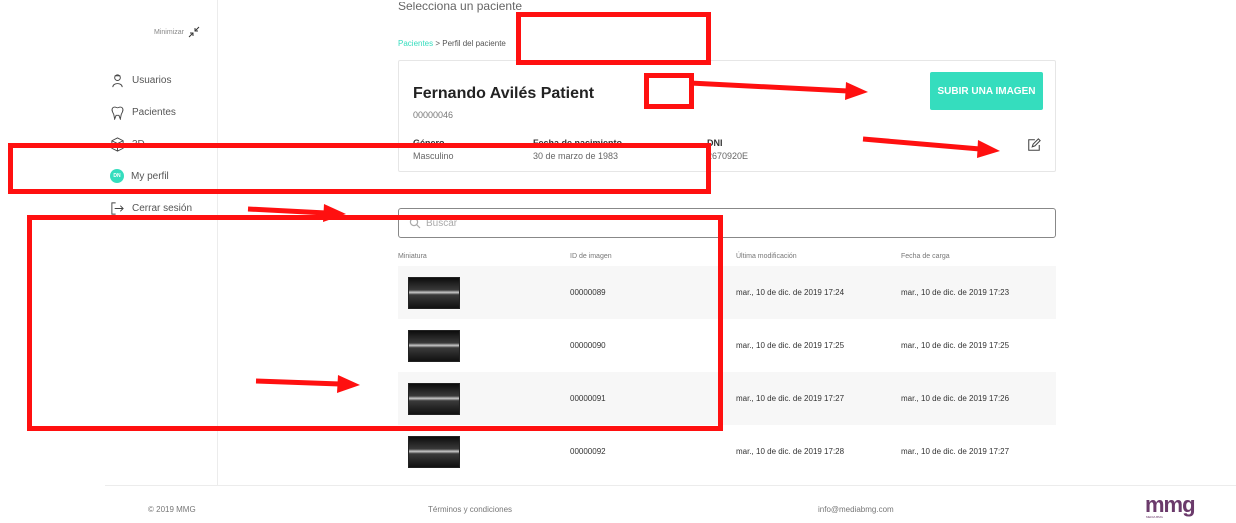  Describe the element at coordinates (117, 80) in the screenshot. I see `users-icon` at that location.